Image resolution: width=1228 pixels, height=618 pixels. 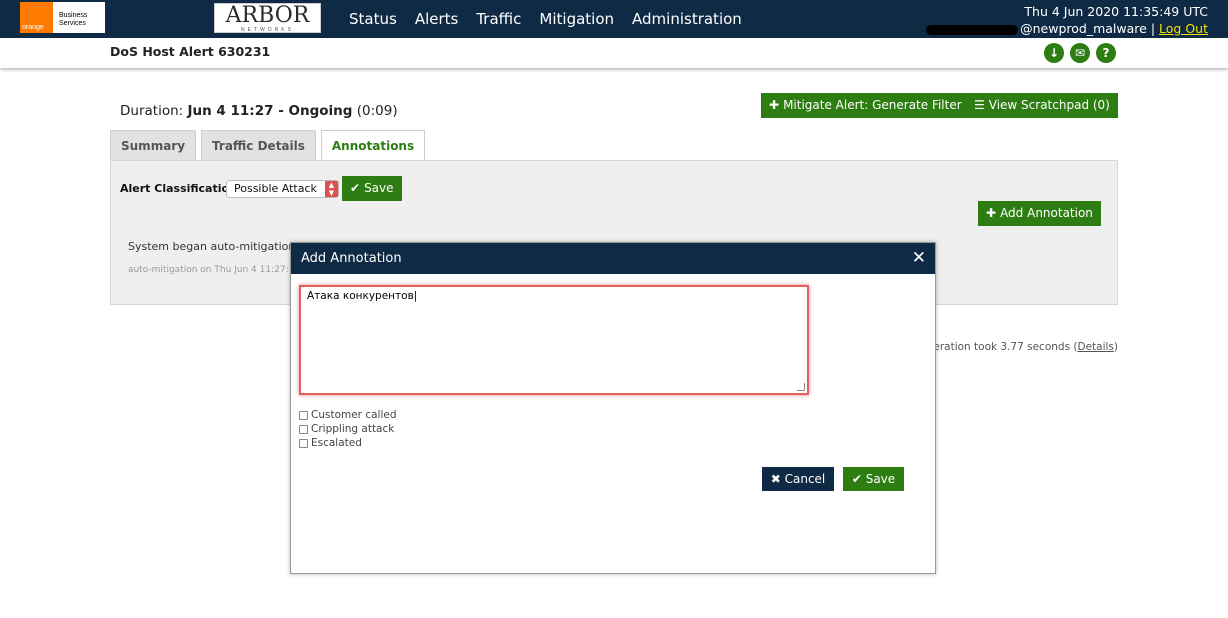 What do you see at coordinates (153, 145) in the screenshot?
I see `tab-summary: Summary` at bounding box center [153, 145].